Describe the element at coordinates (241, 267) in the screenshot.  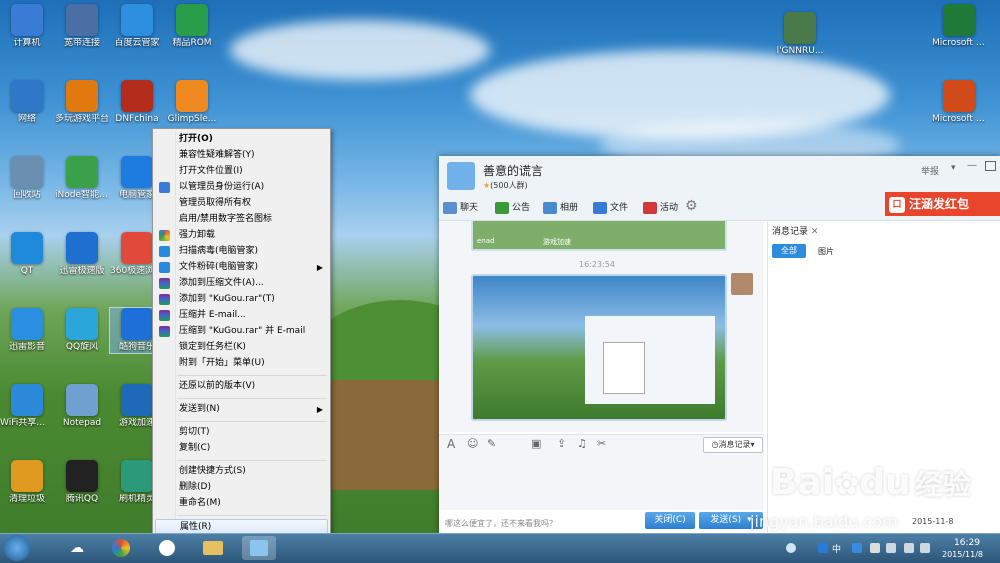
I see `context-menu-item: 文件粉碎(电脑管家) ▶` at that location.